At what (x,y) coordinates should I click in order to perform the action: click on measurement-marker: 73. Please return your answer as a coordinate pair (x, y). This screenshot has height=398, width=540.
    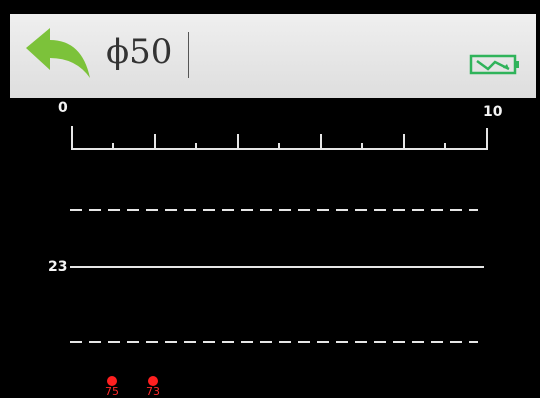
    Looking at the image, I should click on (153, 387).